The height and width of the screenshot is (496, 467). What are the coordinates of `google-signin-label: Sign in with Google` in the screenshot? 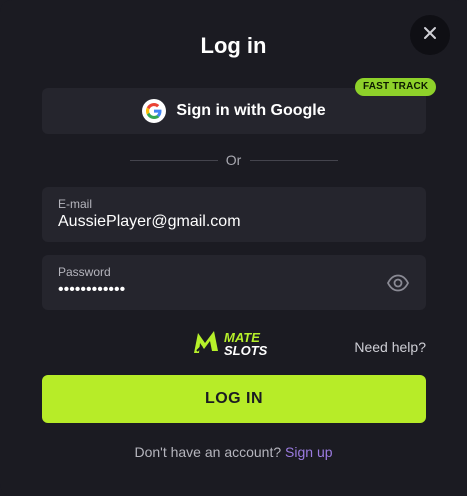 It's located at (251, 110).